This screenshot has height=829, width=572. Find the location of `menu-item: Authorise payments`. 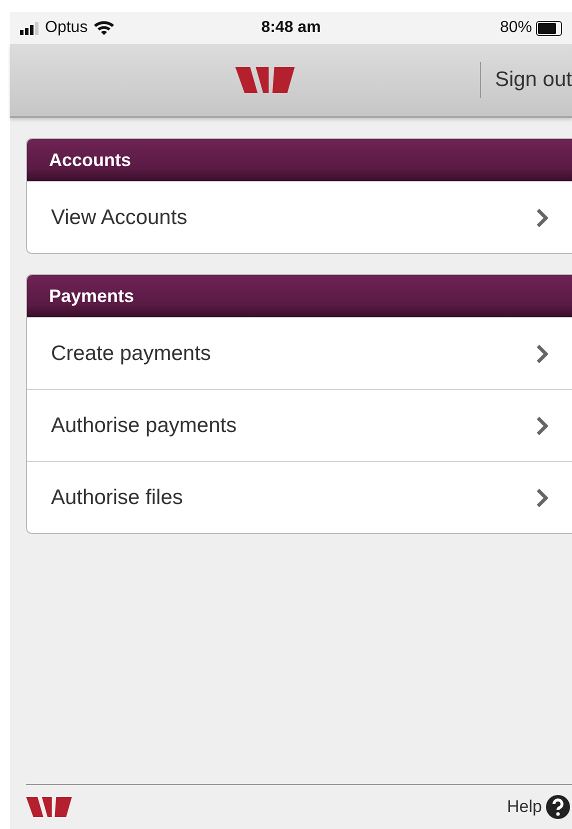

menu-item: Authorise payments is located at coordinates (299, 425).